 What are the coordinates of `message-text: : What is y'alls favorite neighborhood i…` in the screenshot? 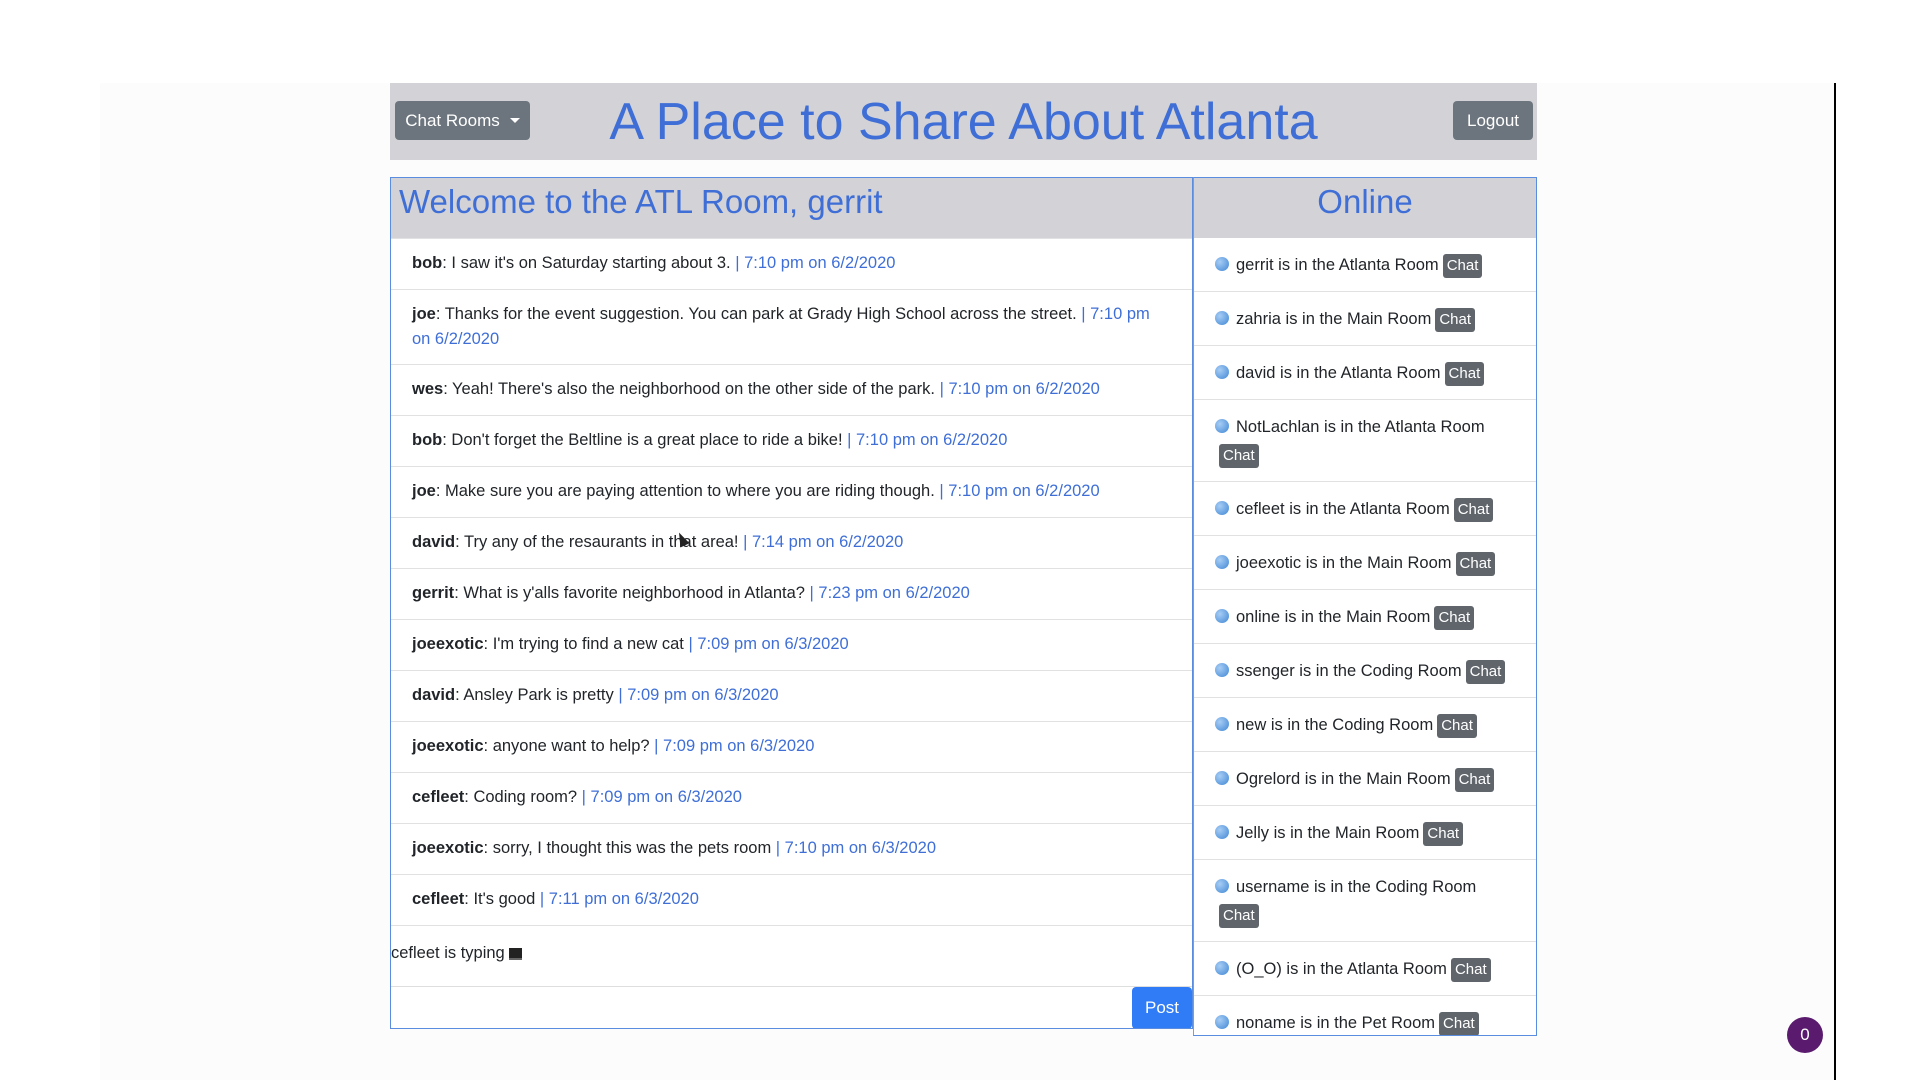 It's located at (629, 593).